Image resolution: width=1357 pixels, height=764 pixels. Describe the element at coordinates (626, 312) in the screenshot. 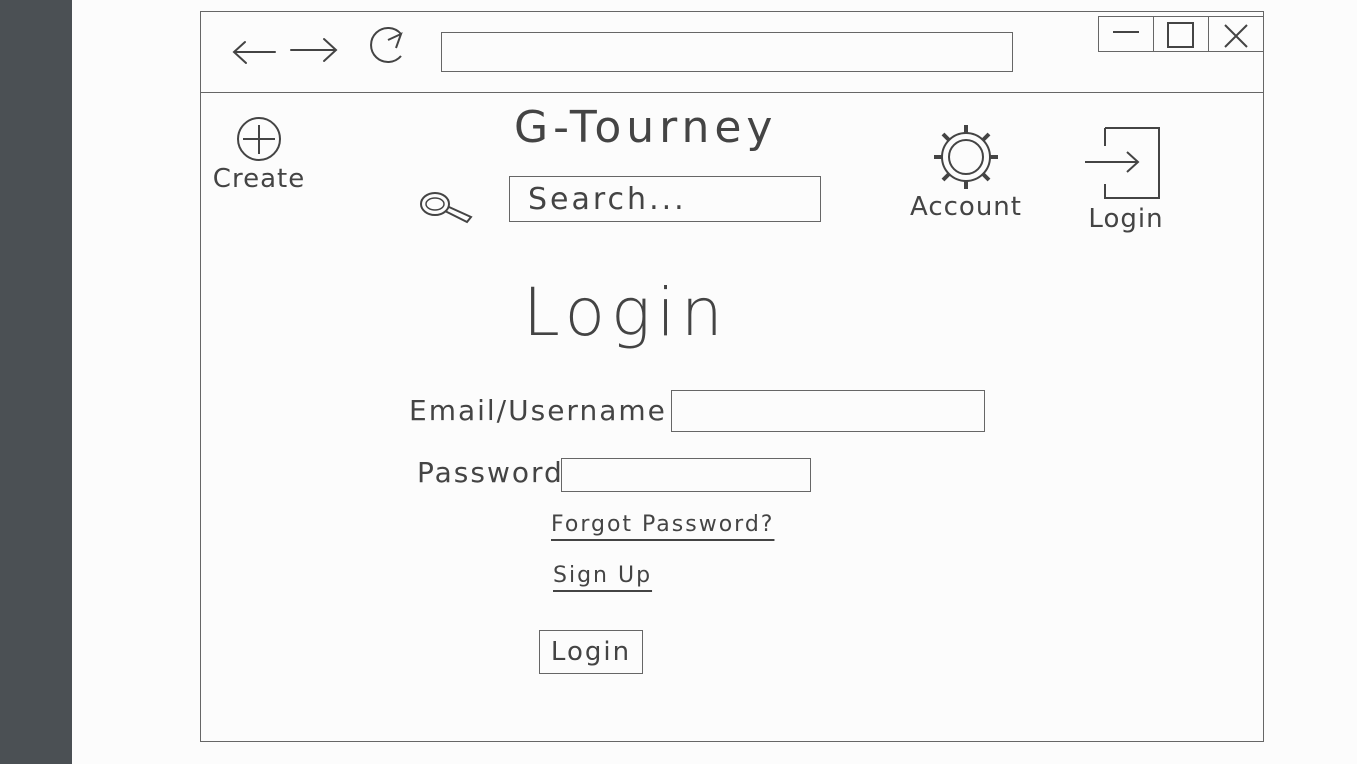

I see `page-title: Login` at that location.